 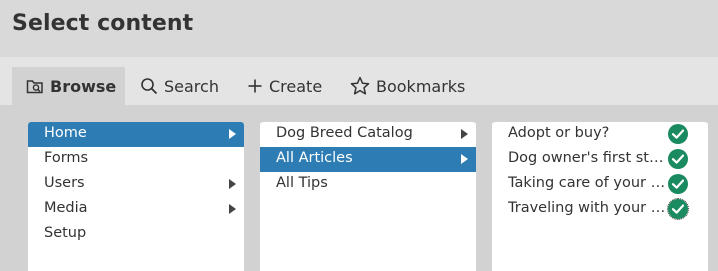 I want to click on section-item-forms: Forms, so click(x=136, y=159).